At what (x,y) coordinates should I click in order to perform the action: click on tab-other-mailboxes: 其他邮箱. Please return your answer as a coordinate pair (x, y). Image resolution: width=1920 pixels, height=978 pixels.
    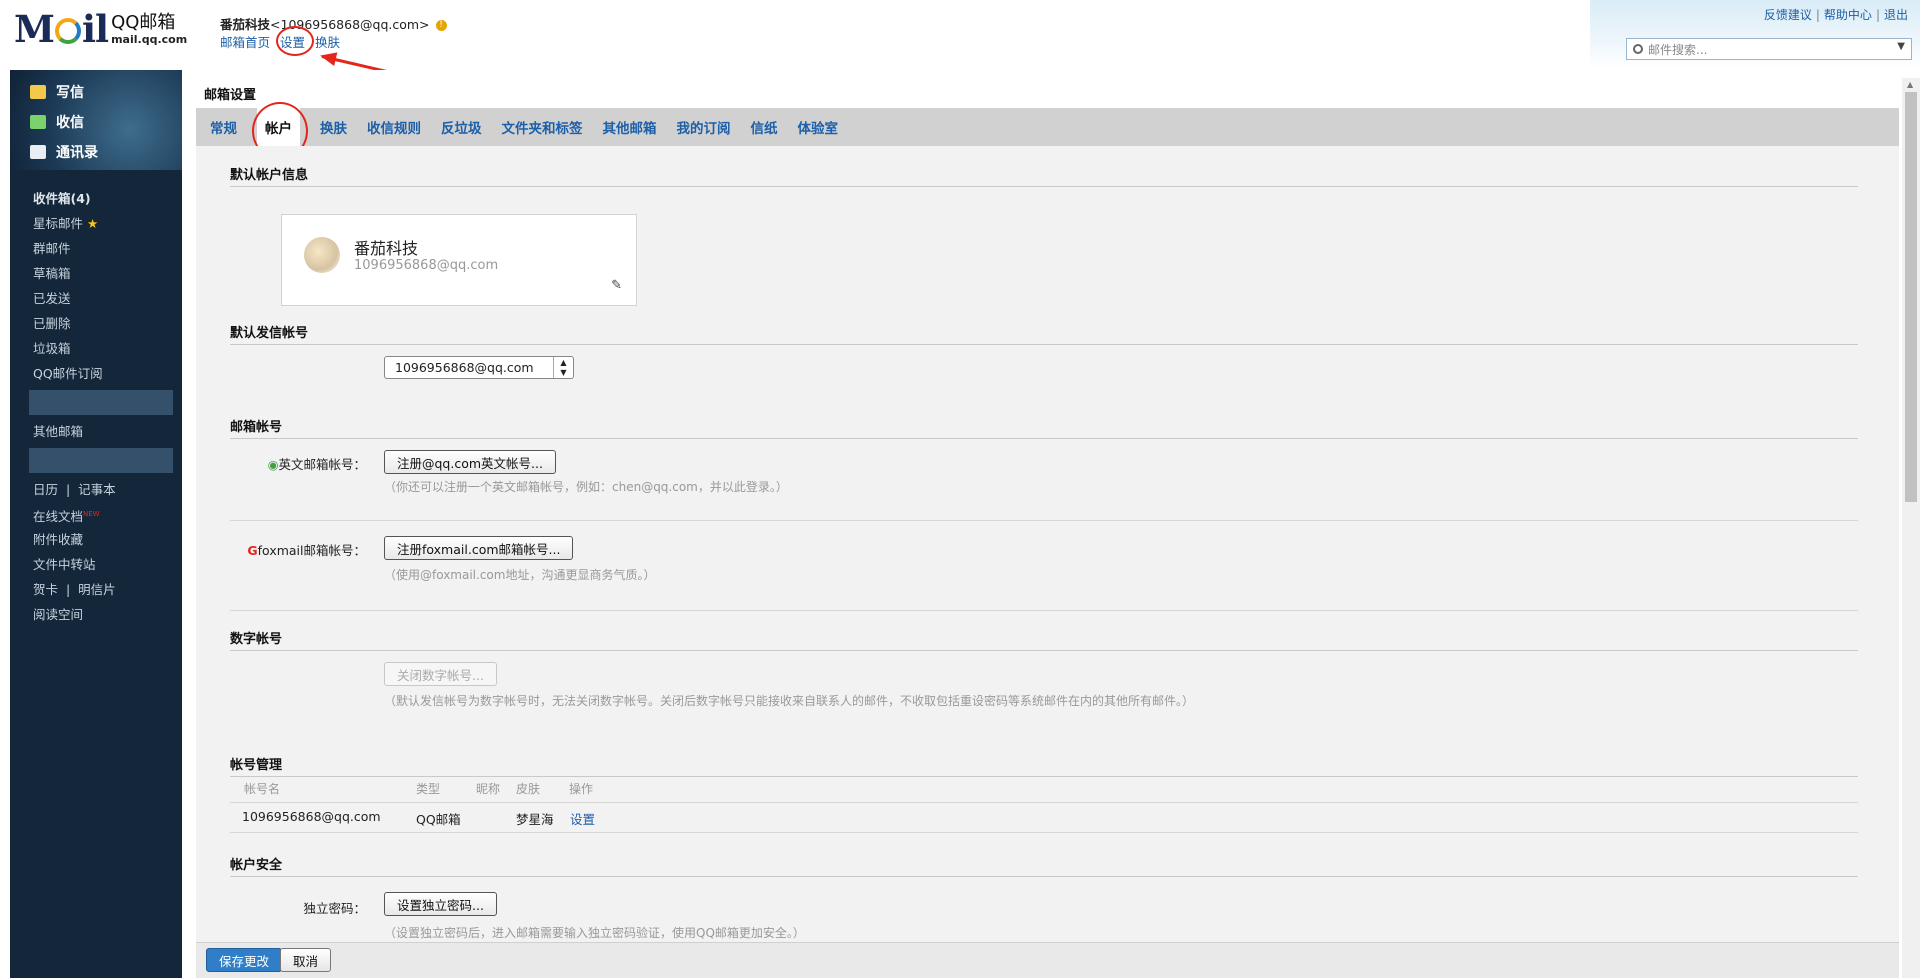
    Looking at the image, I should click on (630, 127).